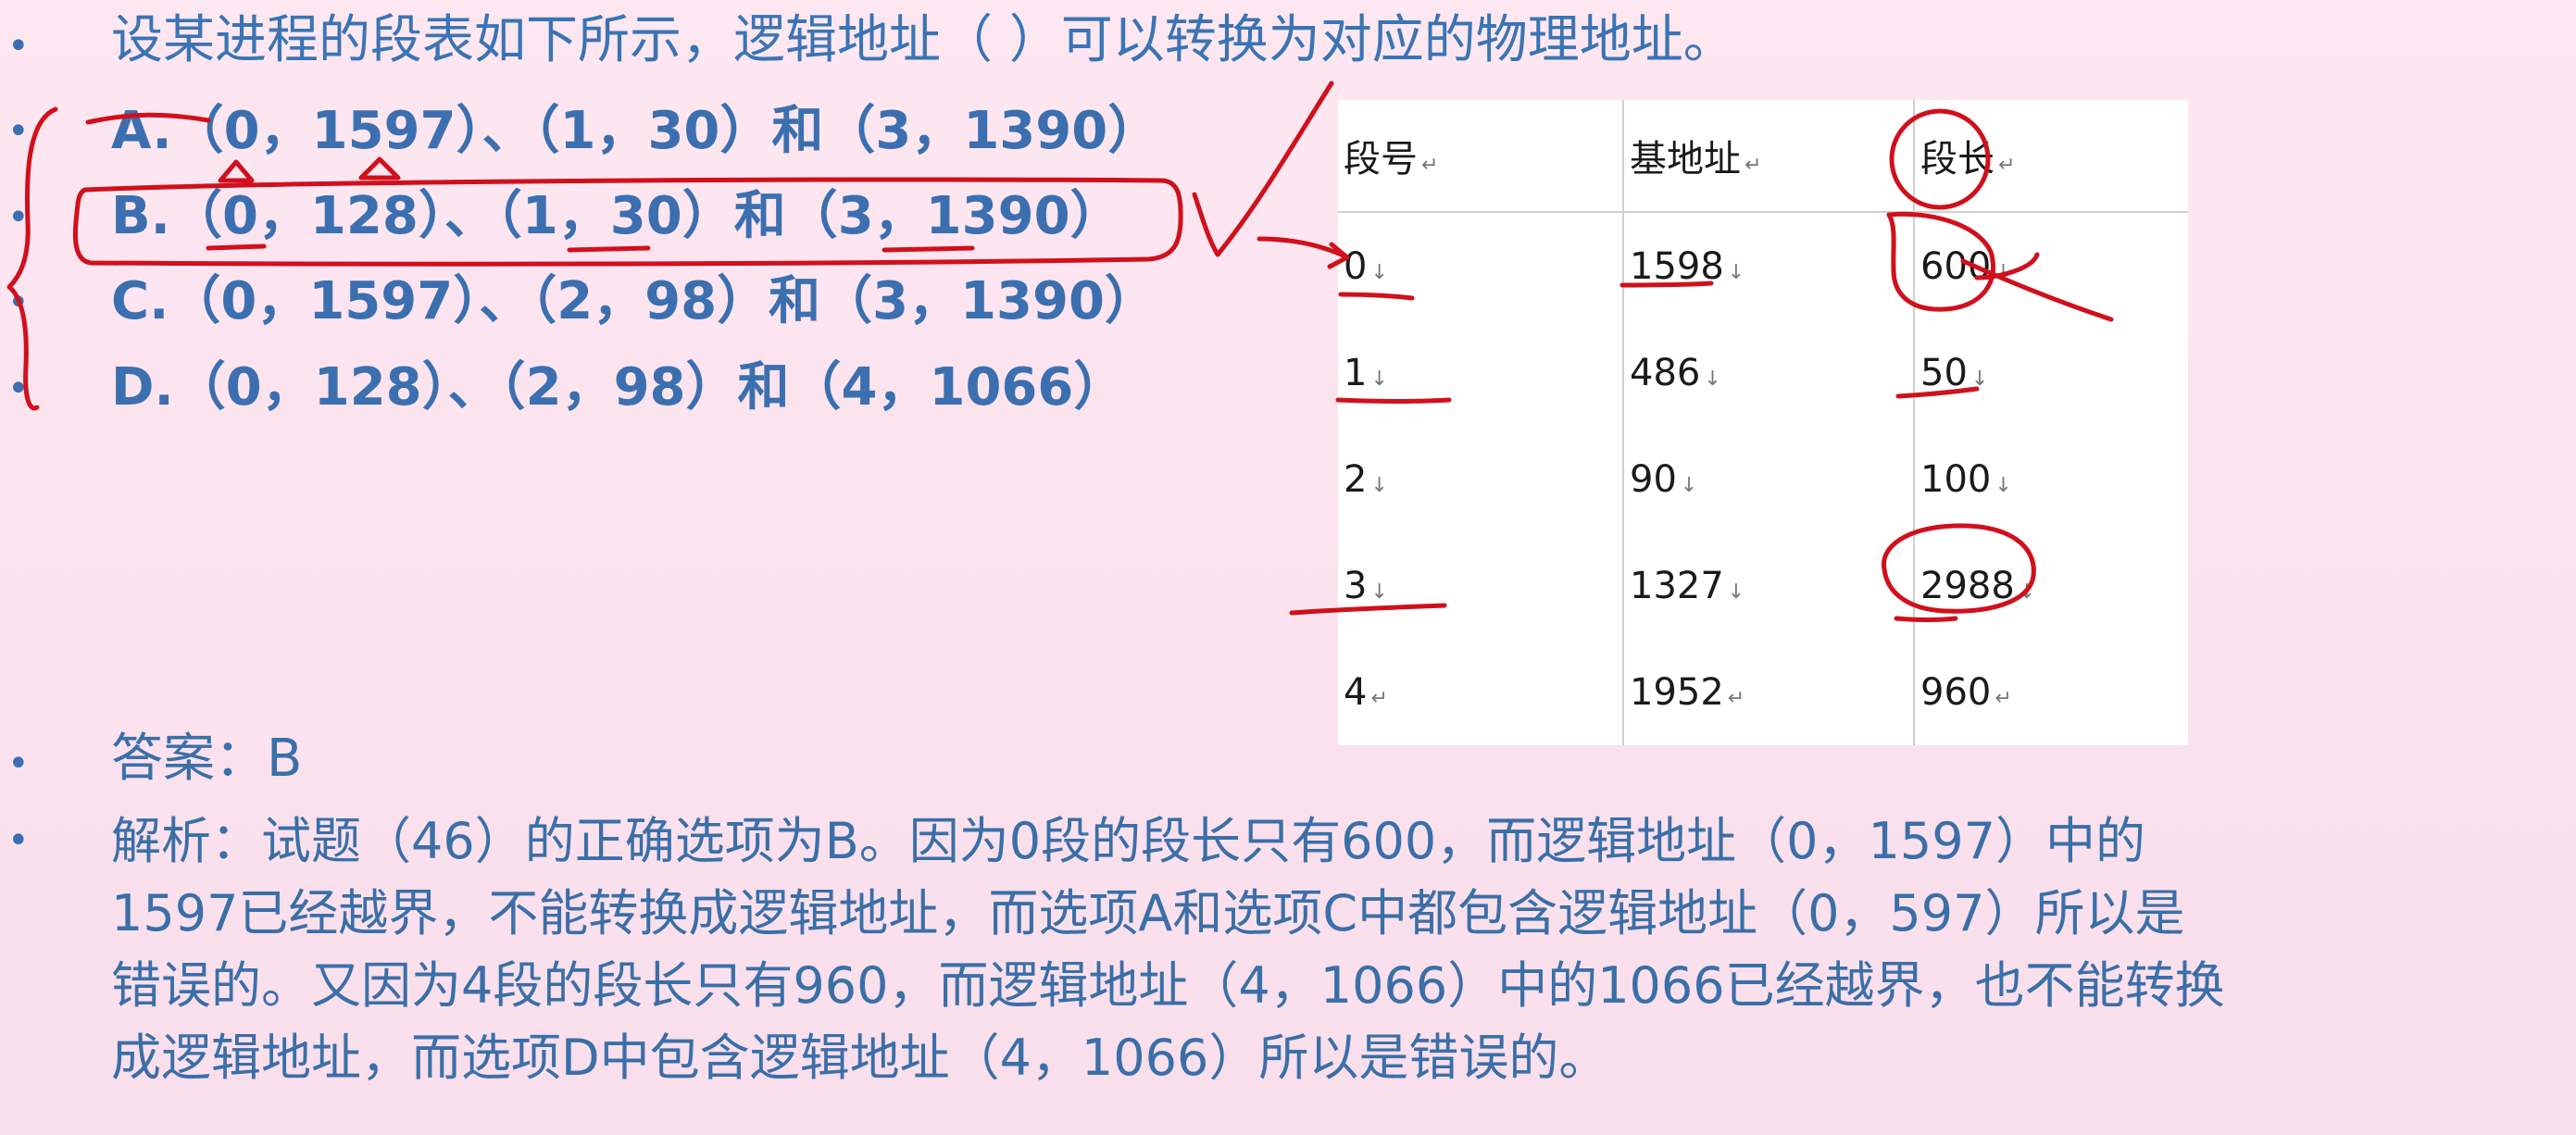  I want to click on cell-segment-number: 1 ↓, so click(1481, 373).